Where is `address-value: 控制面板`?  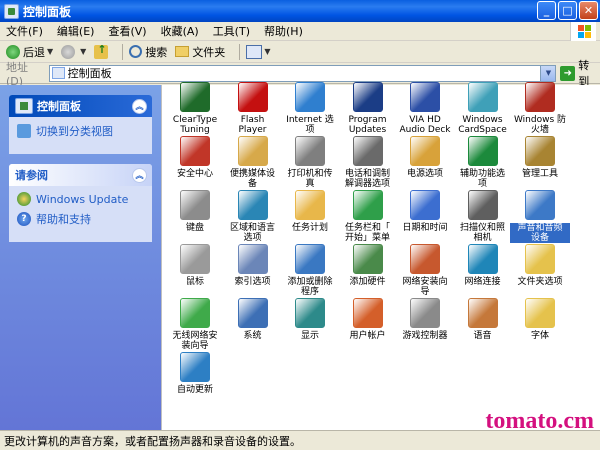
address-value: 控制面板 is located at coordinates (89, 73).